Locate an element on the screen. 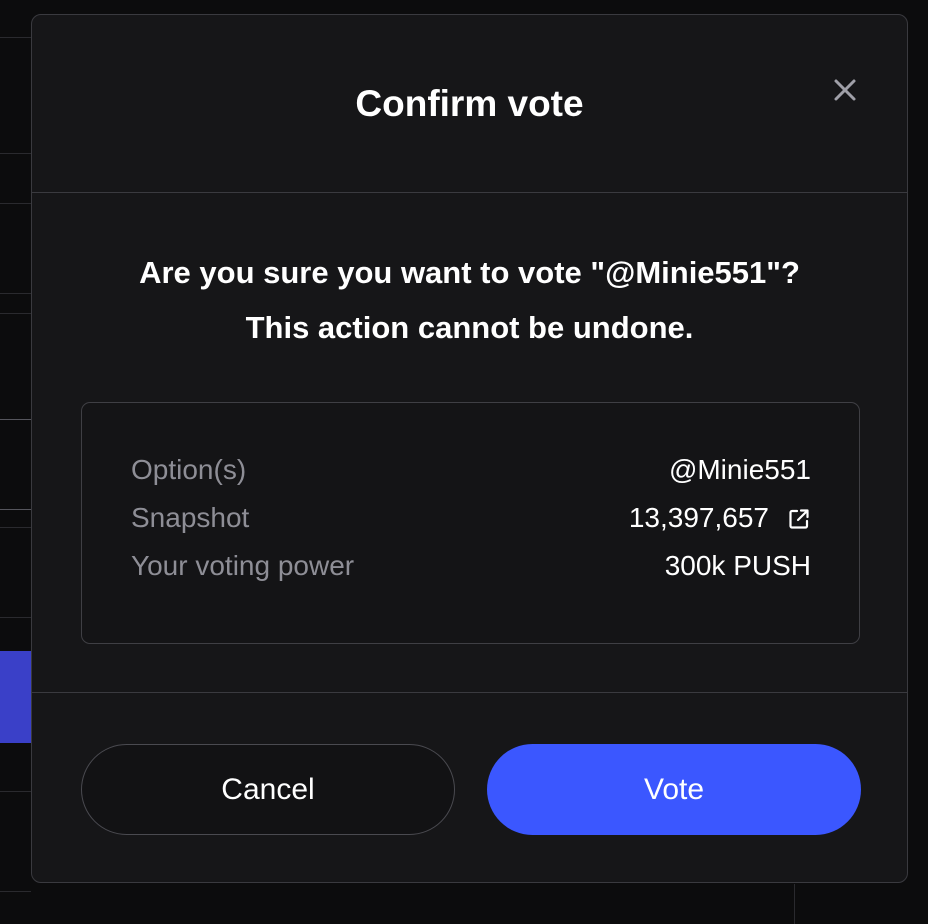  modal-title: Confirm vote is located at coordinates (469, 103).